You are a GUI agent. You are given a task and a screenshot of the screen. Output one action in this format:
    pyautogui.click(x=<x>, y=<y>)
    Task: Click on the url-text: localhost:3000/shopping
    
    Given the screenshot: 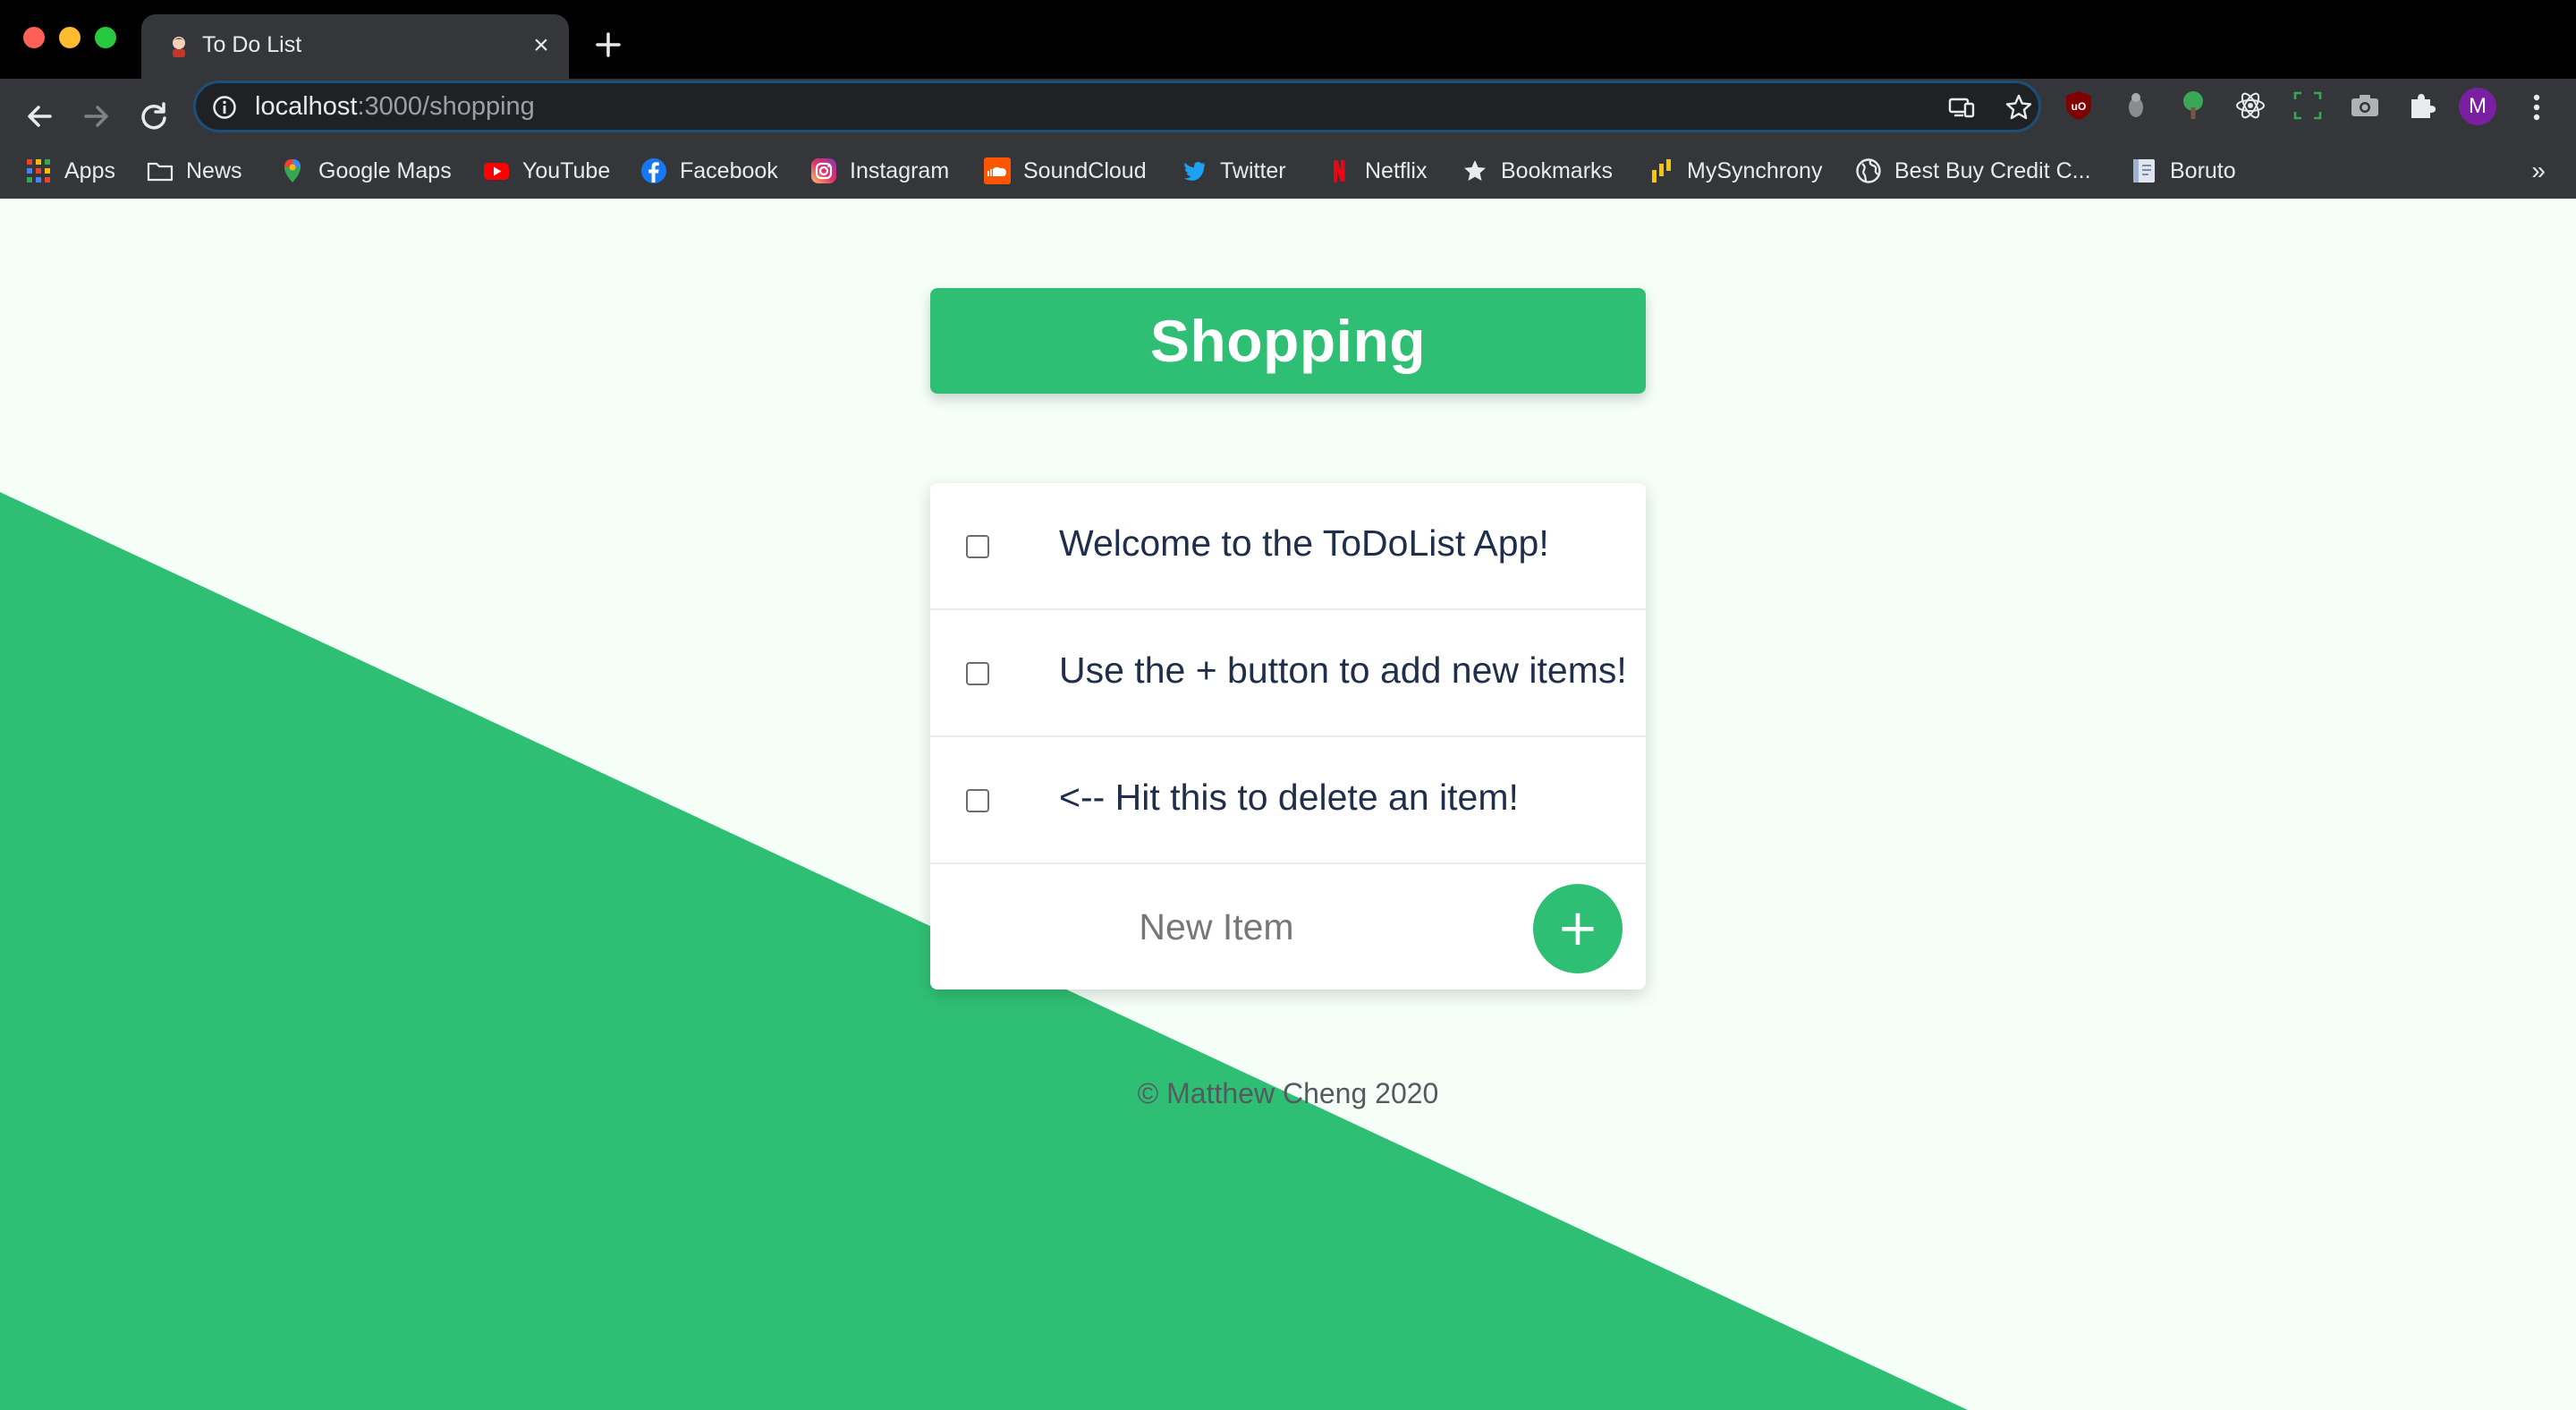 What is the action you would take?
    pyautogui.click(x=395, y=107)
    